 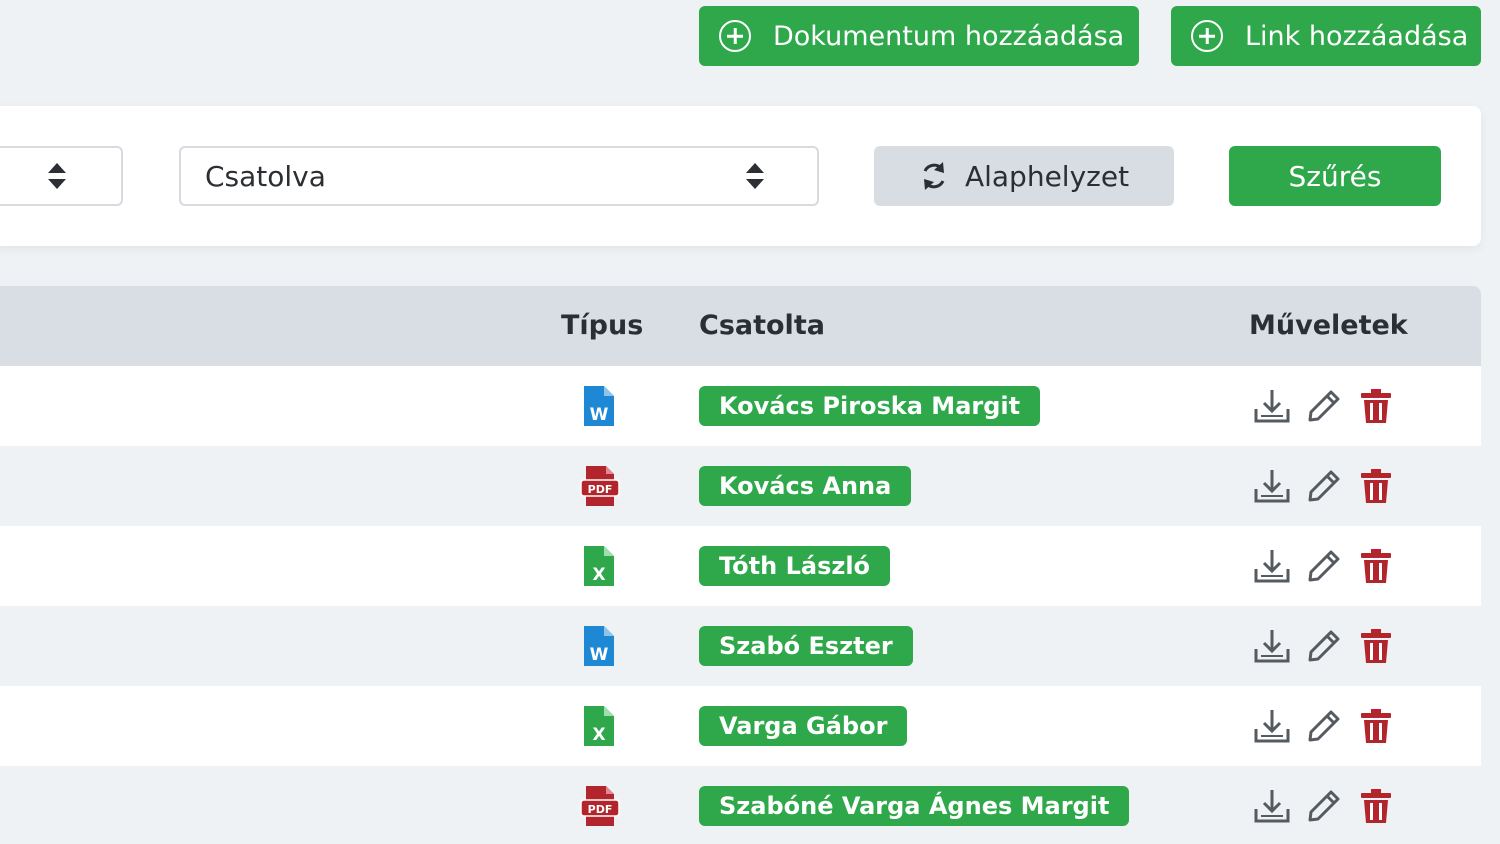 What do you see at coordinates (934, 176) in the screenshot?
I see `refresh-icon` at bounding box center [934, 176].